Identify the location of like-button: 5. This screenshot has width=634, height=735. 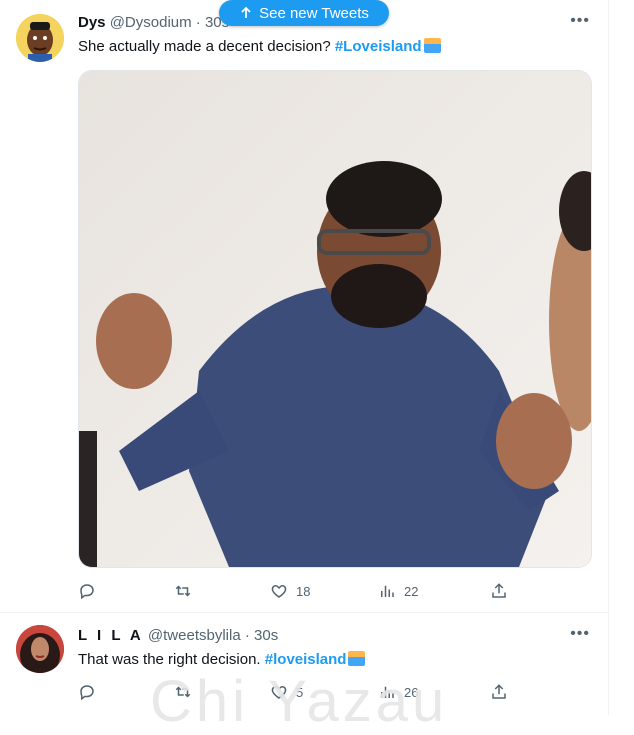
(286, 692).